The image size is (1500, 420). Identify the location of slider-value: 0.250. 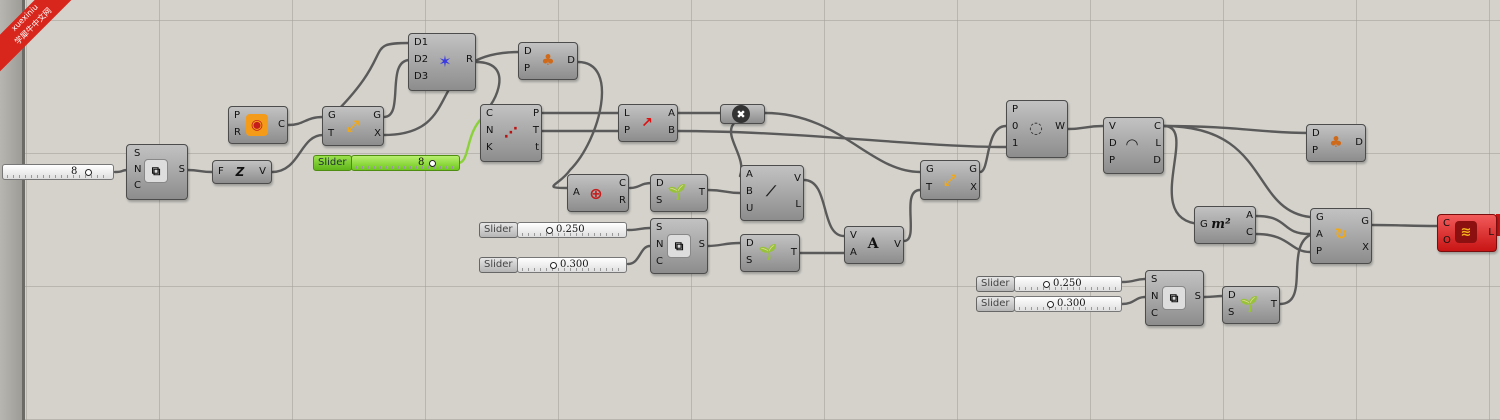
(570, 229).